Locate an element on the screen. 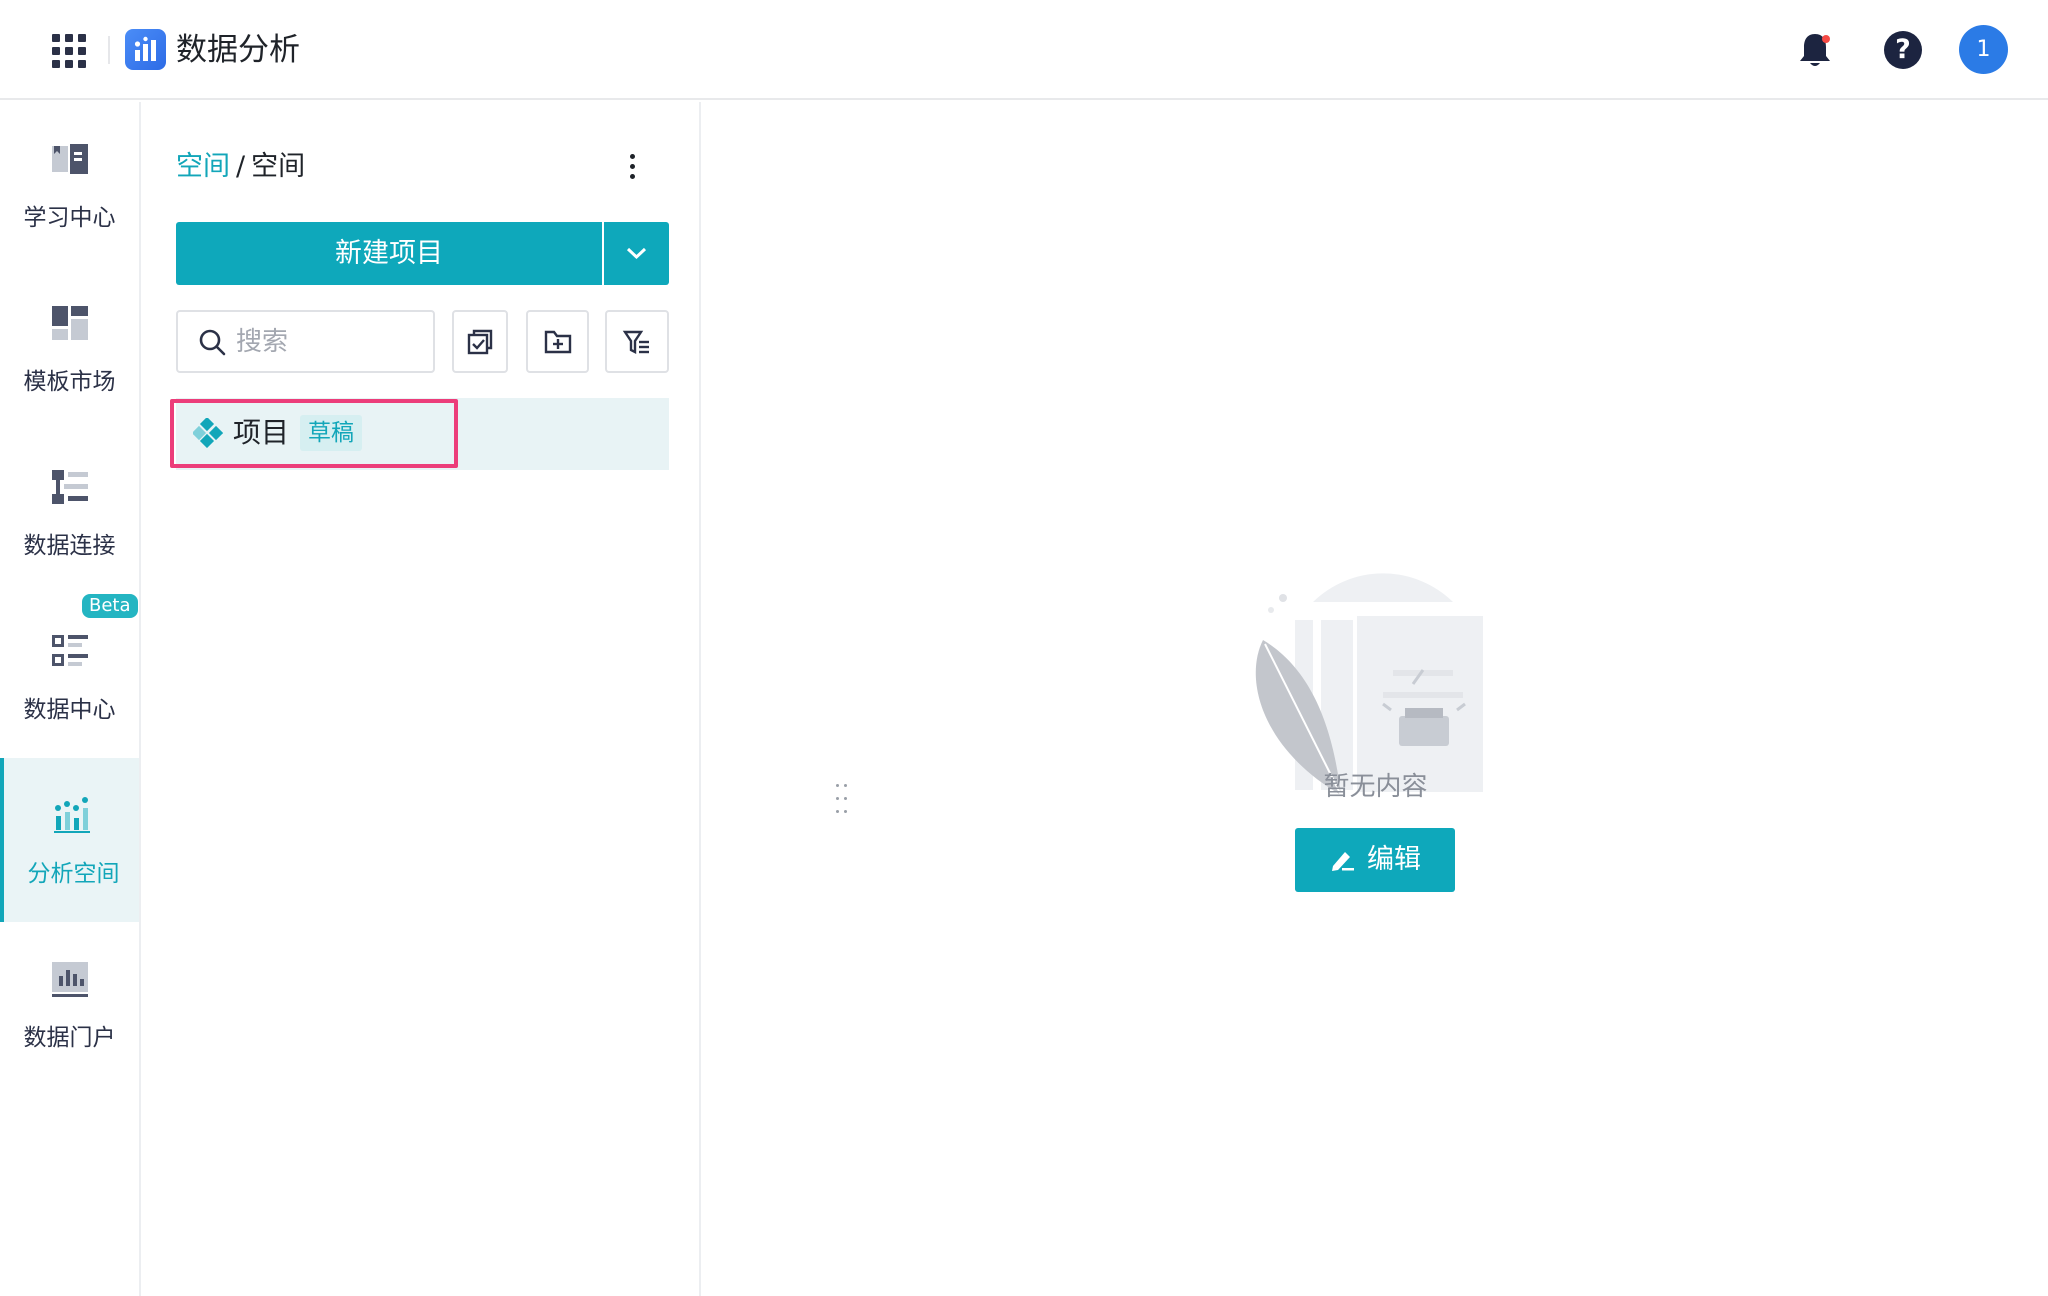 Image resolution: width=2048 pixels, height=1296 pixels. nav-label: 数据连接 is located at coordinates (69, 546).